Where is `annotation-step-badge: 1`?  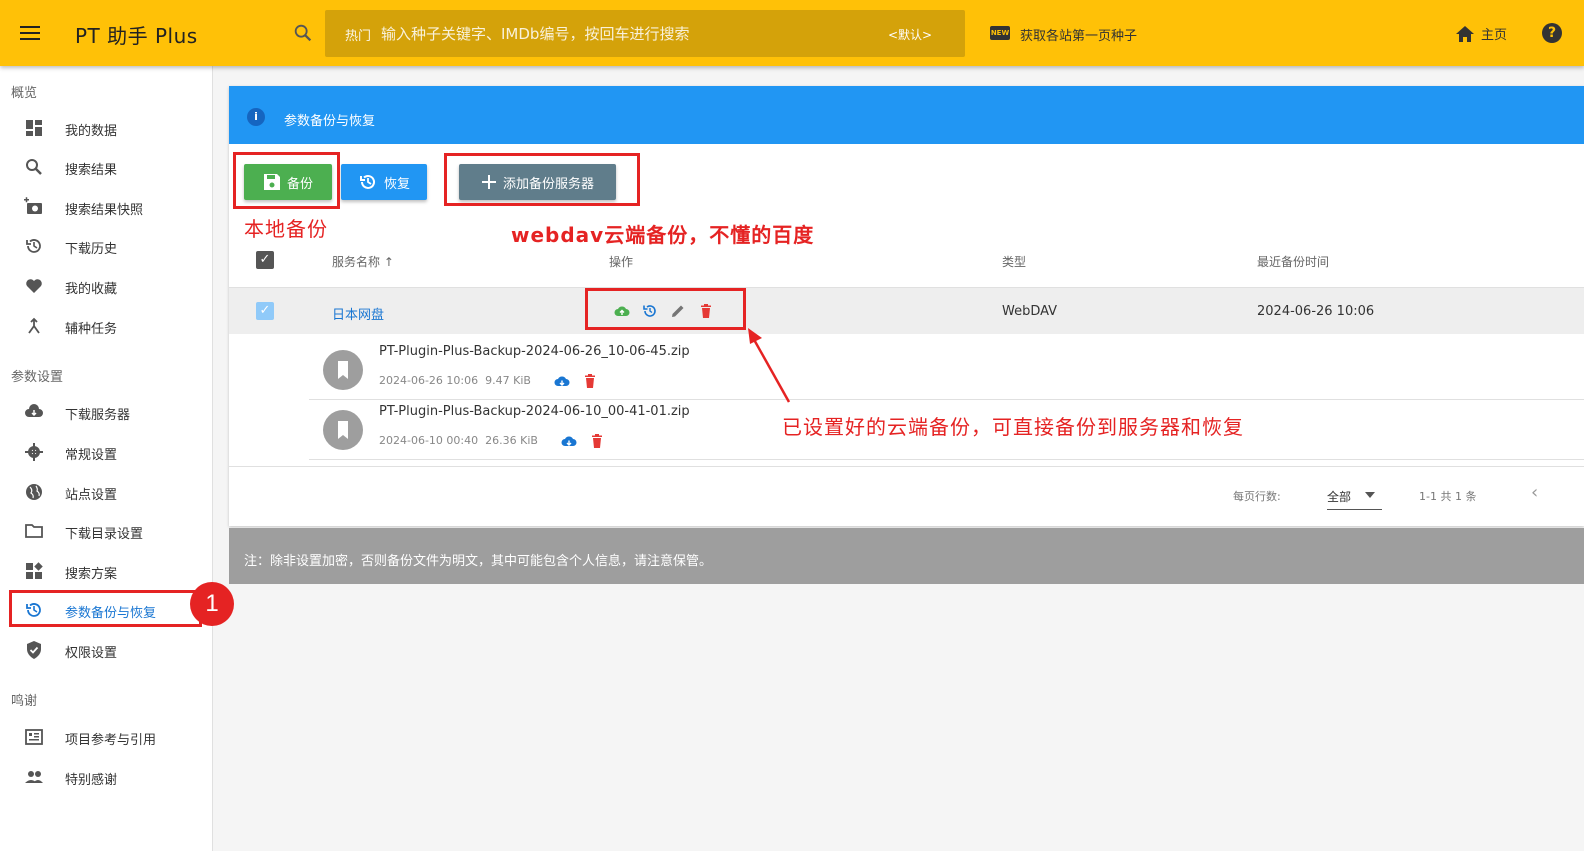 annotation-step-badge: 1 is located at coordinates (212, 604).